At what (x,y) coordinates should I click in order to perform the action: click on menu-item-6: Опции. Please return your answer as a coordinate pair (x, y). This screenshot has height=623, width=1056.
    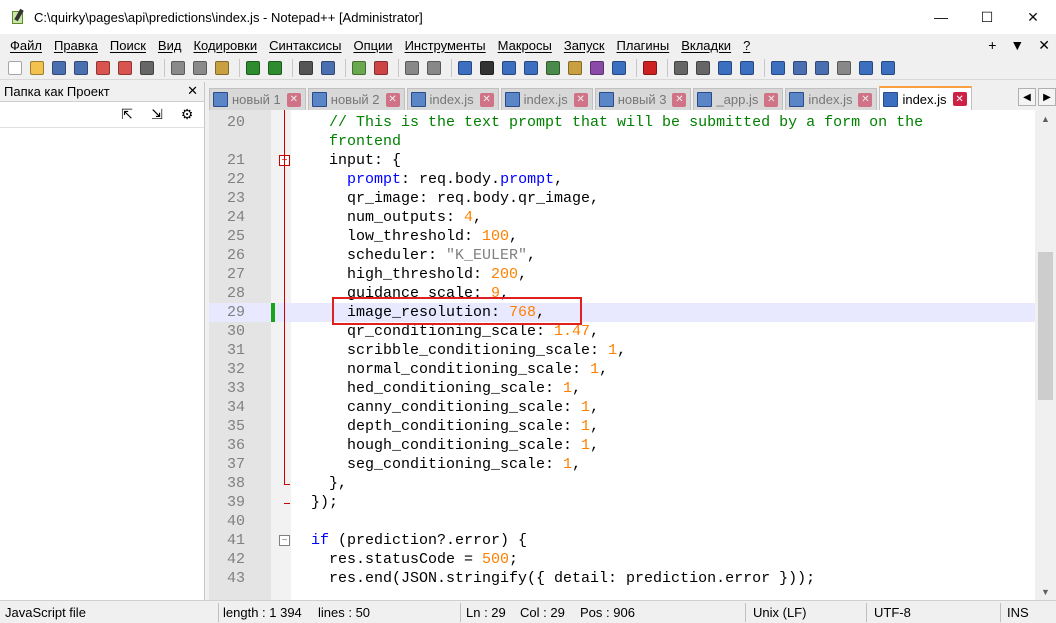
    Looking at the image, I should click on (372, 45).